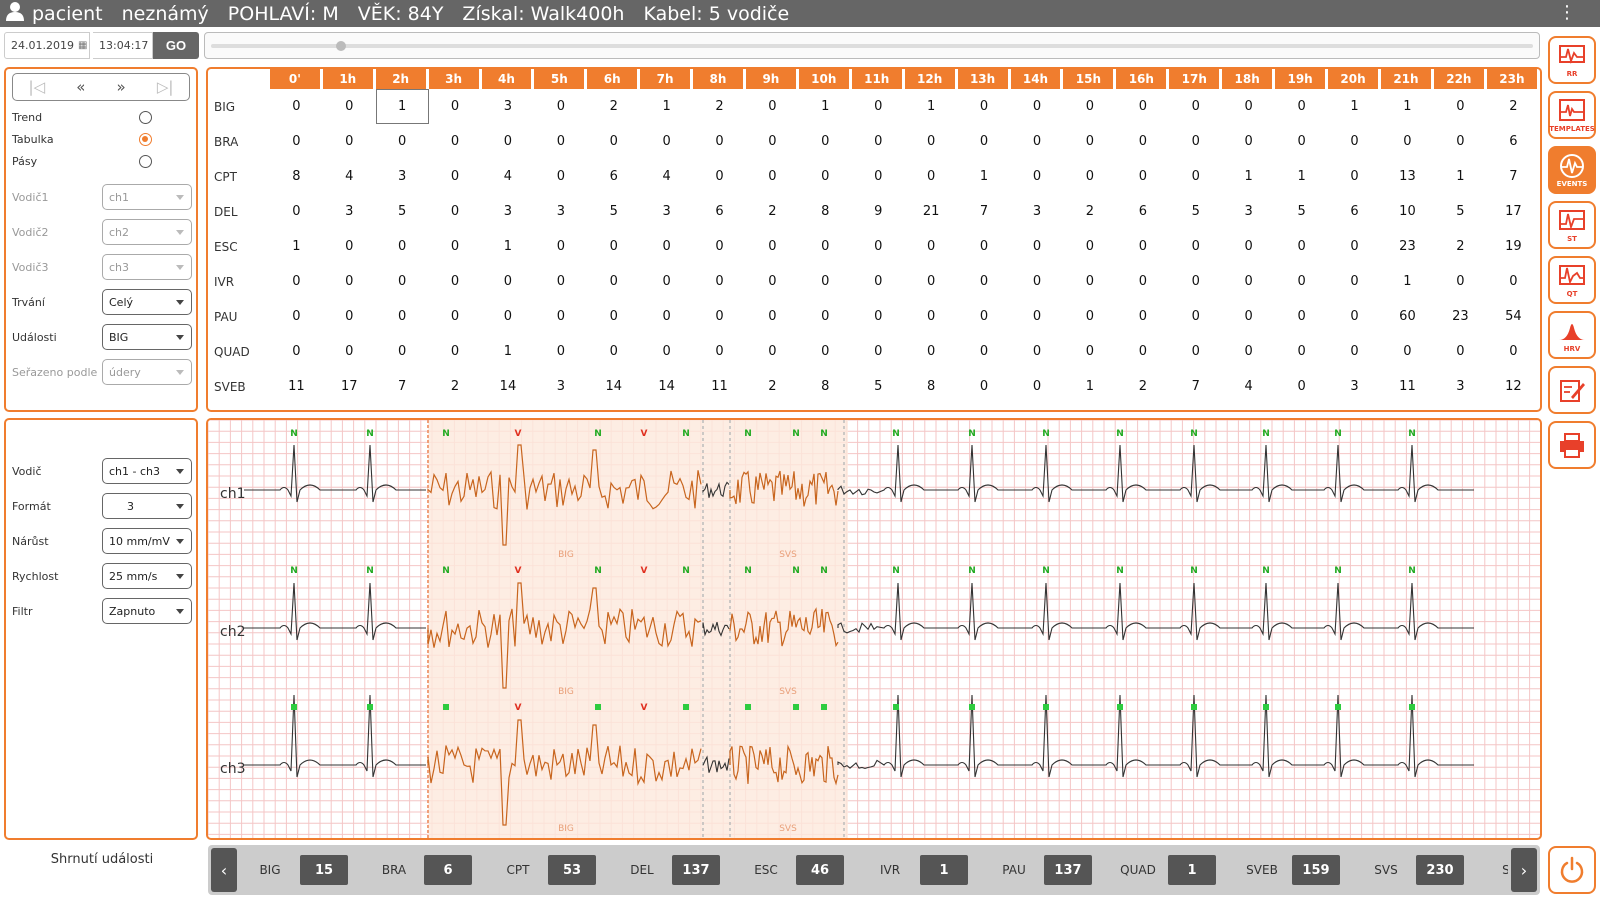 The height and width of the screenshot is (900, 1600). I want to click on summary-item: SVEB 159, so click(1294, 870).